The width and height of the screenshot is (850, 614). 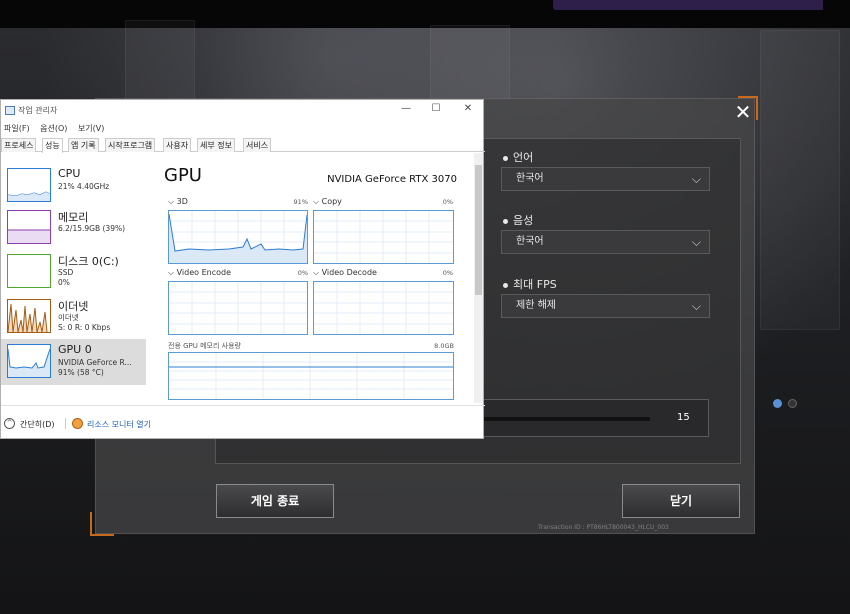 What do you see at coordinates (605, 242) in the screenshot?
I see `voice-select: 한국어 ⌵` at bounding box center [605, 242].